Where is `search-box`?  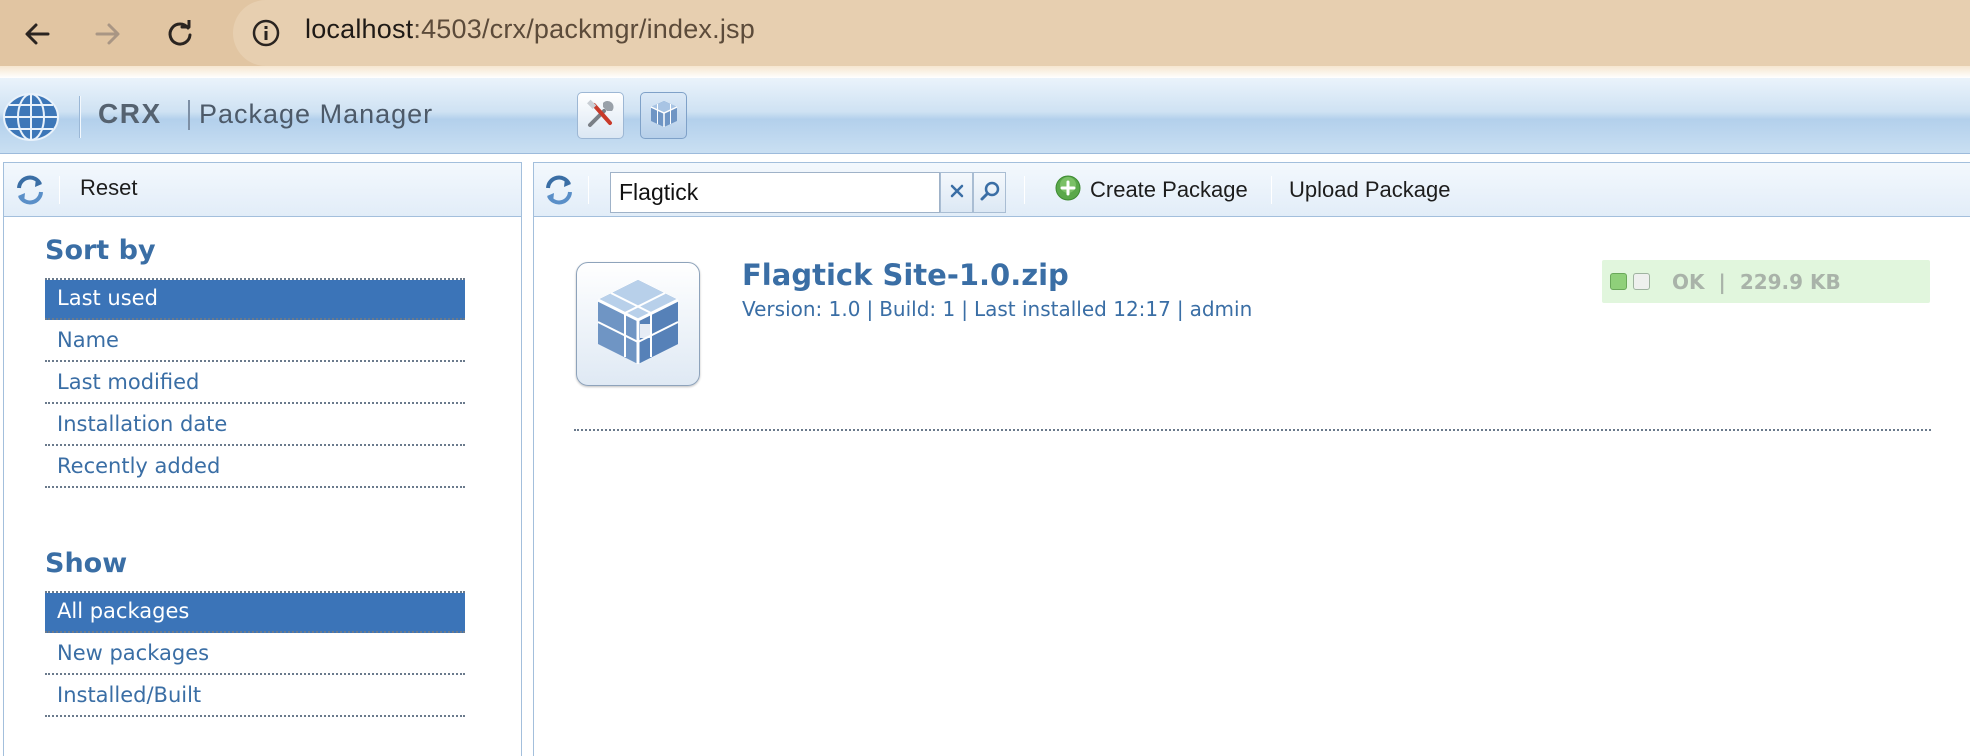 search-box is located at coordinates (775, 192).